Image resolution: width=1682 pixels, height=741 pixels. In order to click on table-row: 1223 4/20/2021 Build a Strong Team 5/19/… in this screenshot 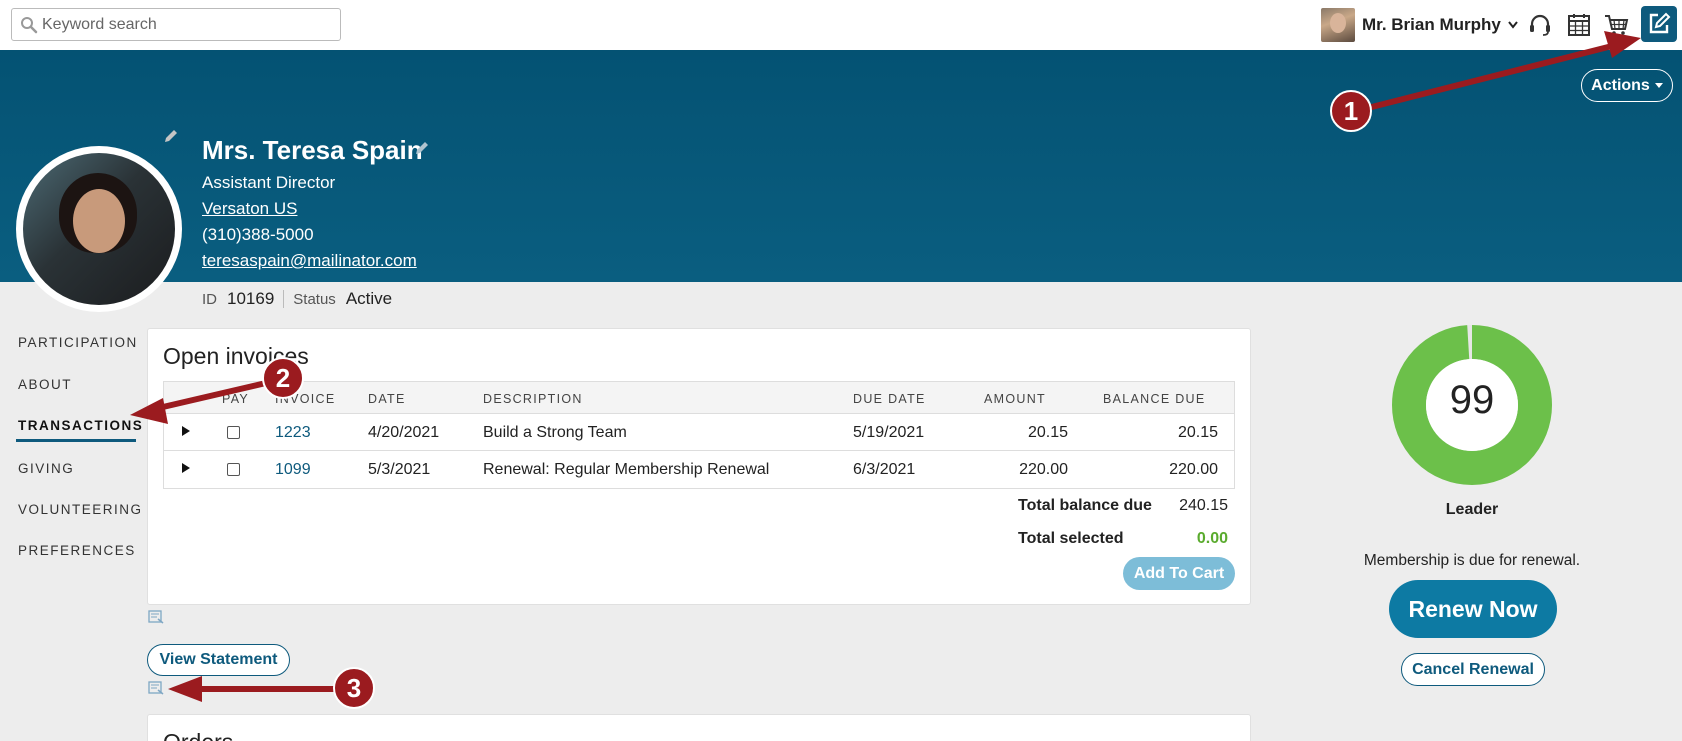, I will do `click(699, 432)`.